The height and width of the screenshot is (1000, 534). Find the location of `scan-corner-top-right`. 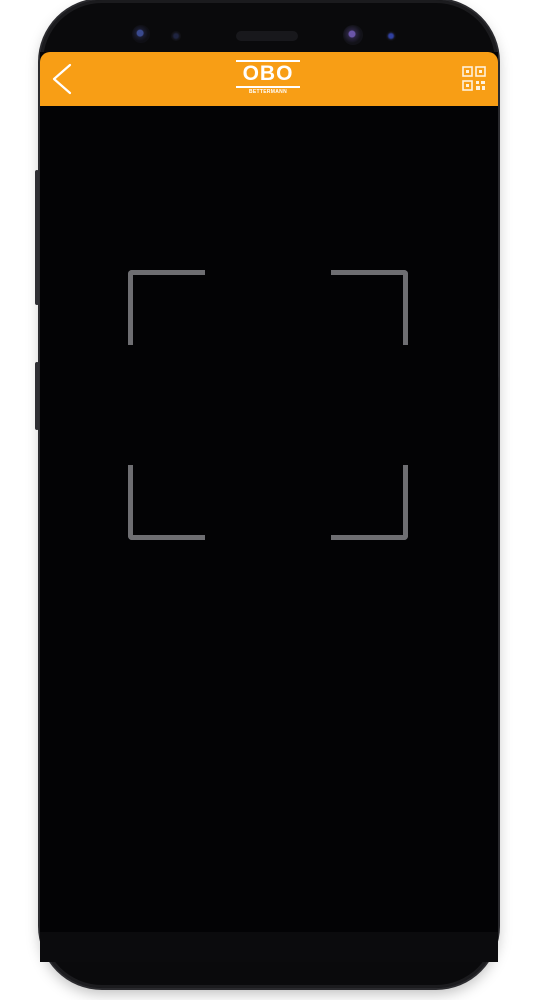

scan-corner-top-right is located at coordinates (369, 307).